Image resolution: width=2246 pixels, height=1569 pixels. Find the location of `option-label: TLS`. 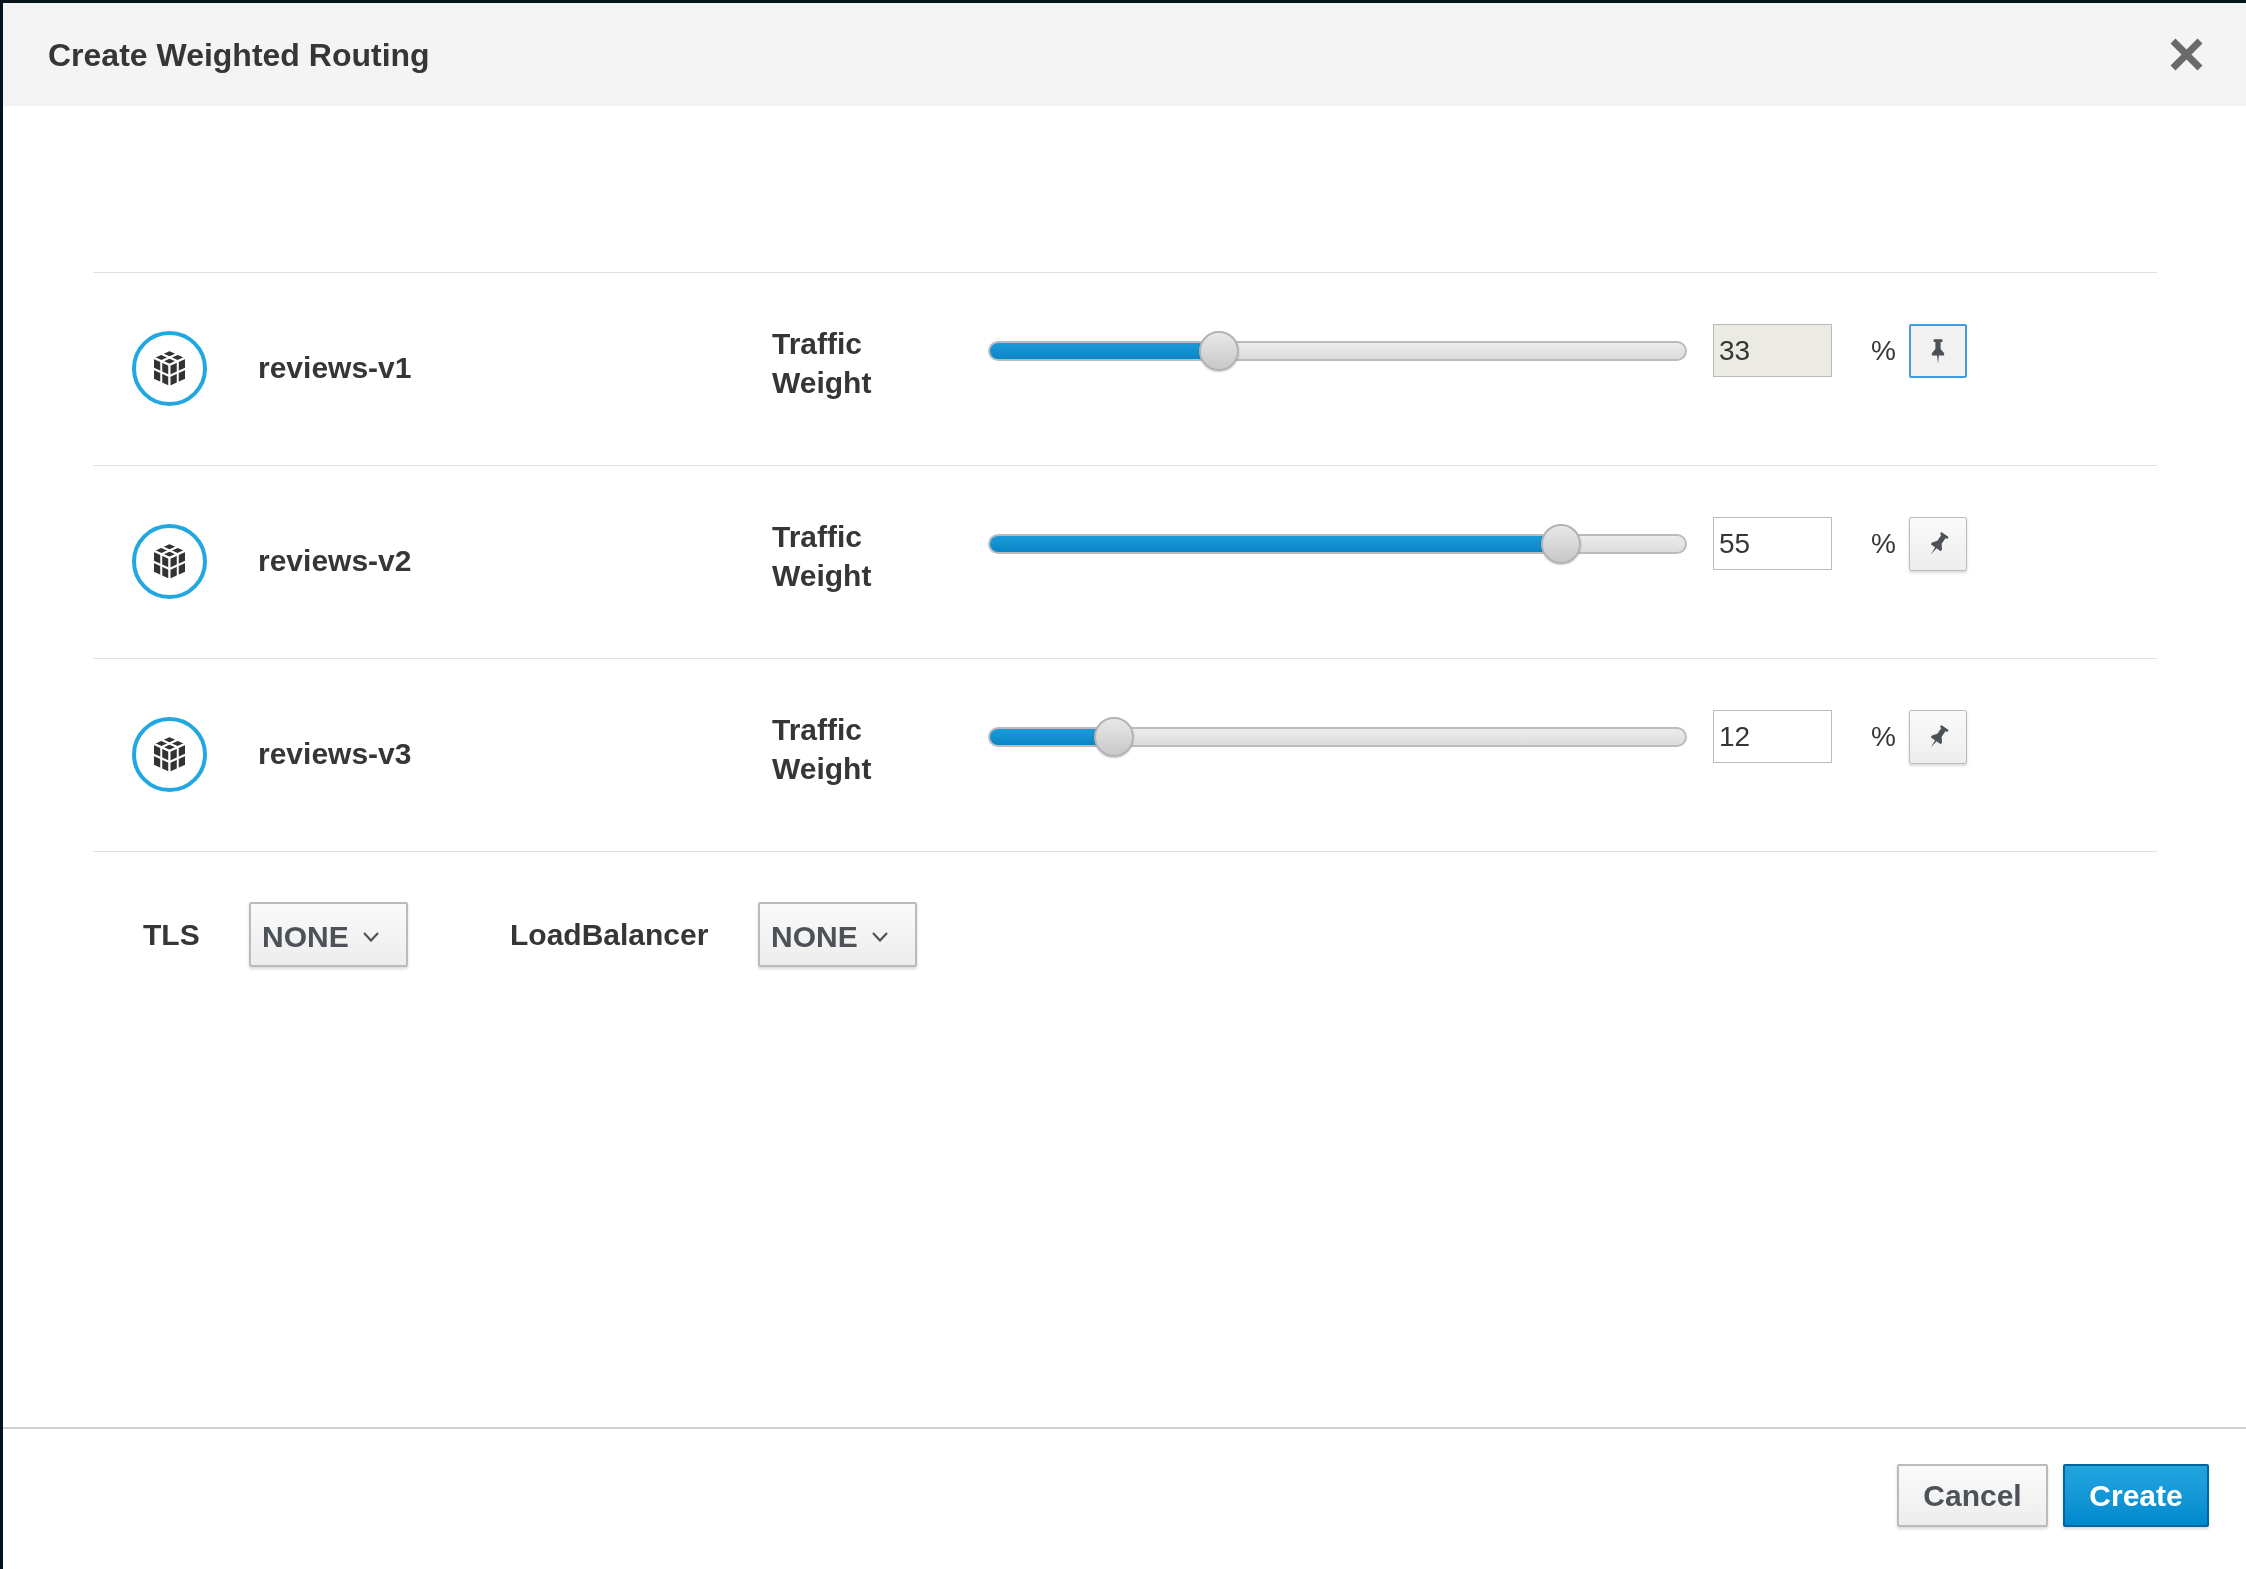

option-label: TLS is located at coordinates (172, 934).